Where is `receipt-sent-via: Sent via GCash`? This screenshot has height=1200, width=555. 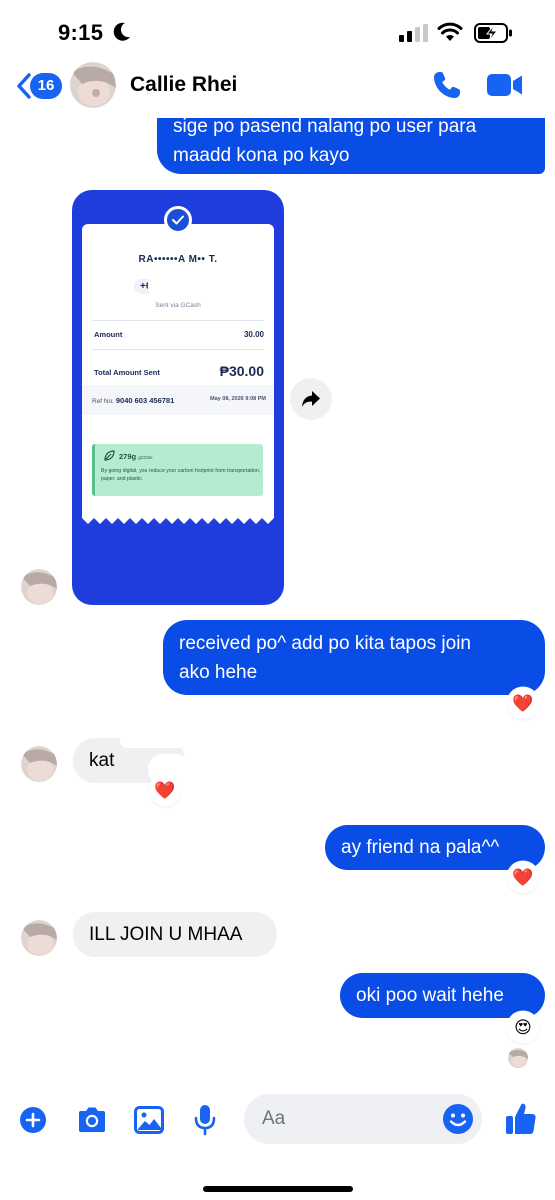 receipt-sent-via: Sent via GCash is located at coordinates (178, 305).